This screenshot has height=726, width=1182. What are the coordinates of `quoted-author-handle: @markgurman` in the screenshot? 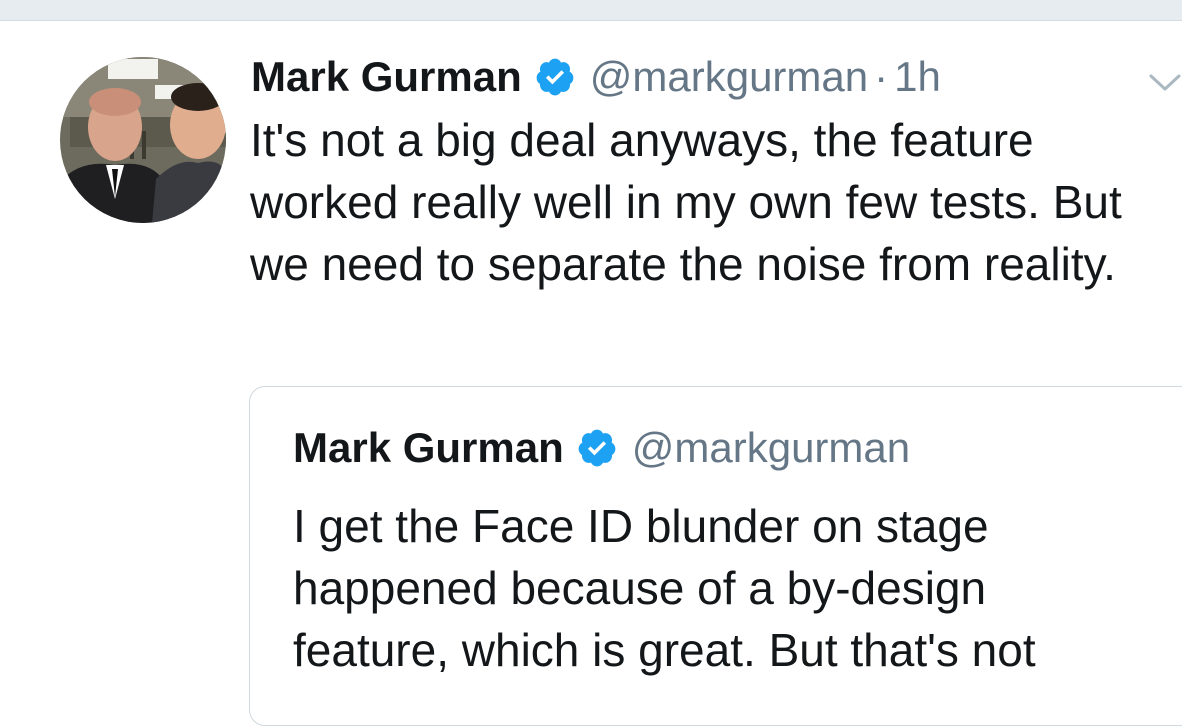 It's located at (771, 447).